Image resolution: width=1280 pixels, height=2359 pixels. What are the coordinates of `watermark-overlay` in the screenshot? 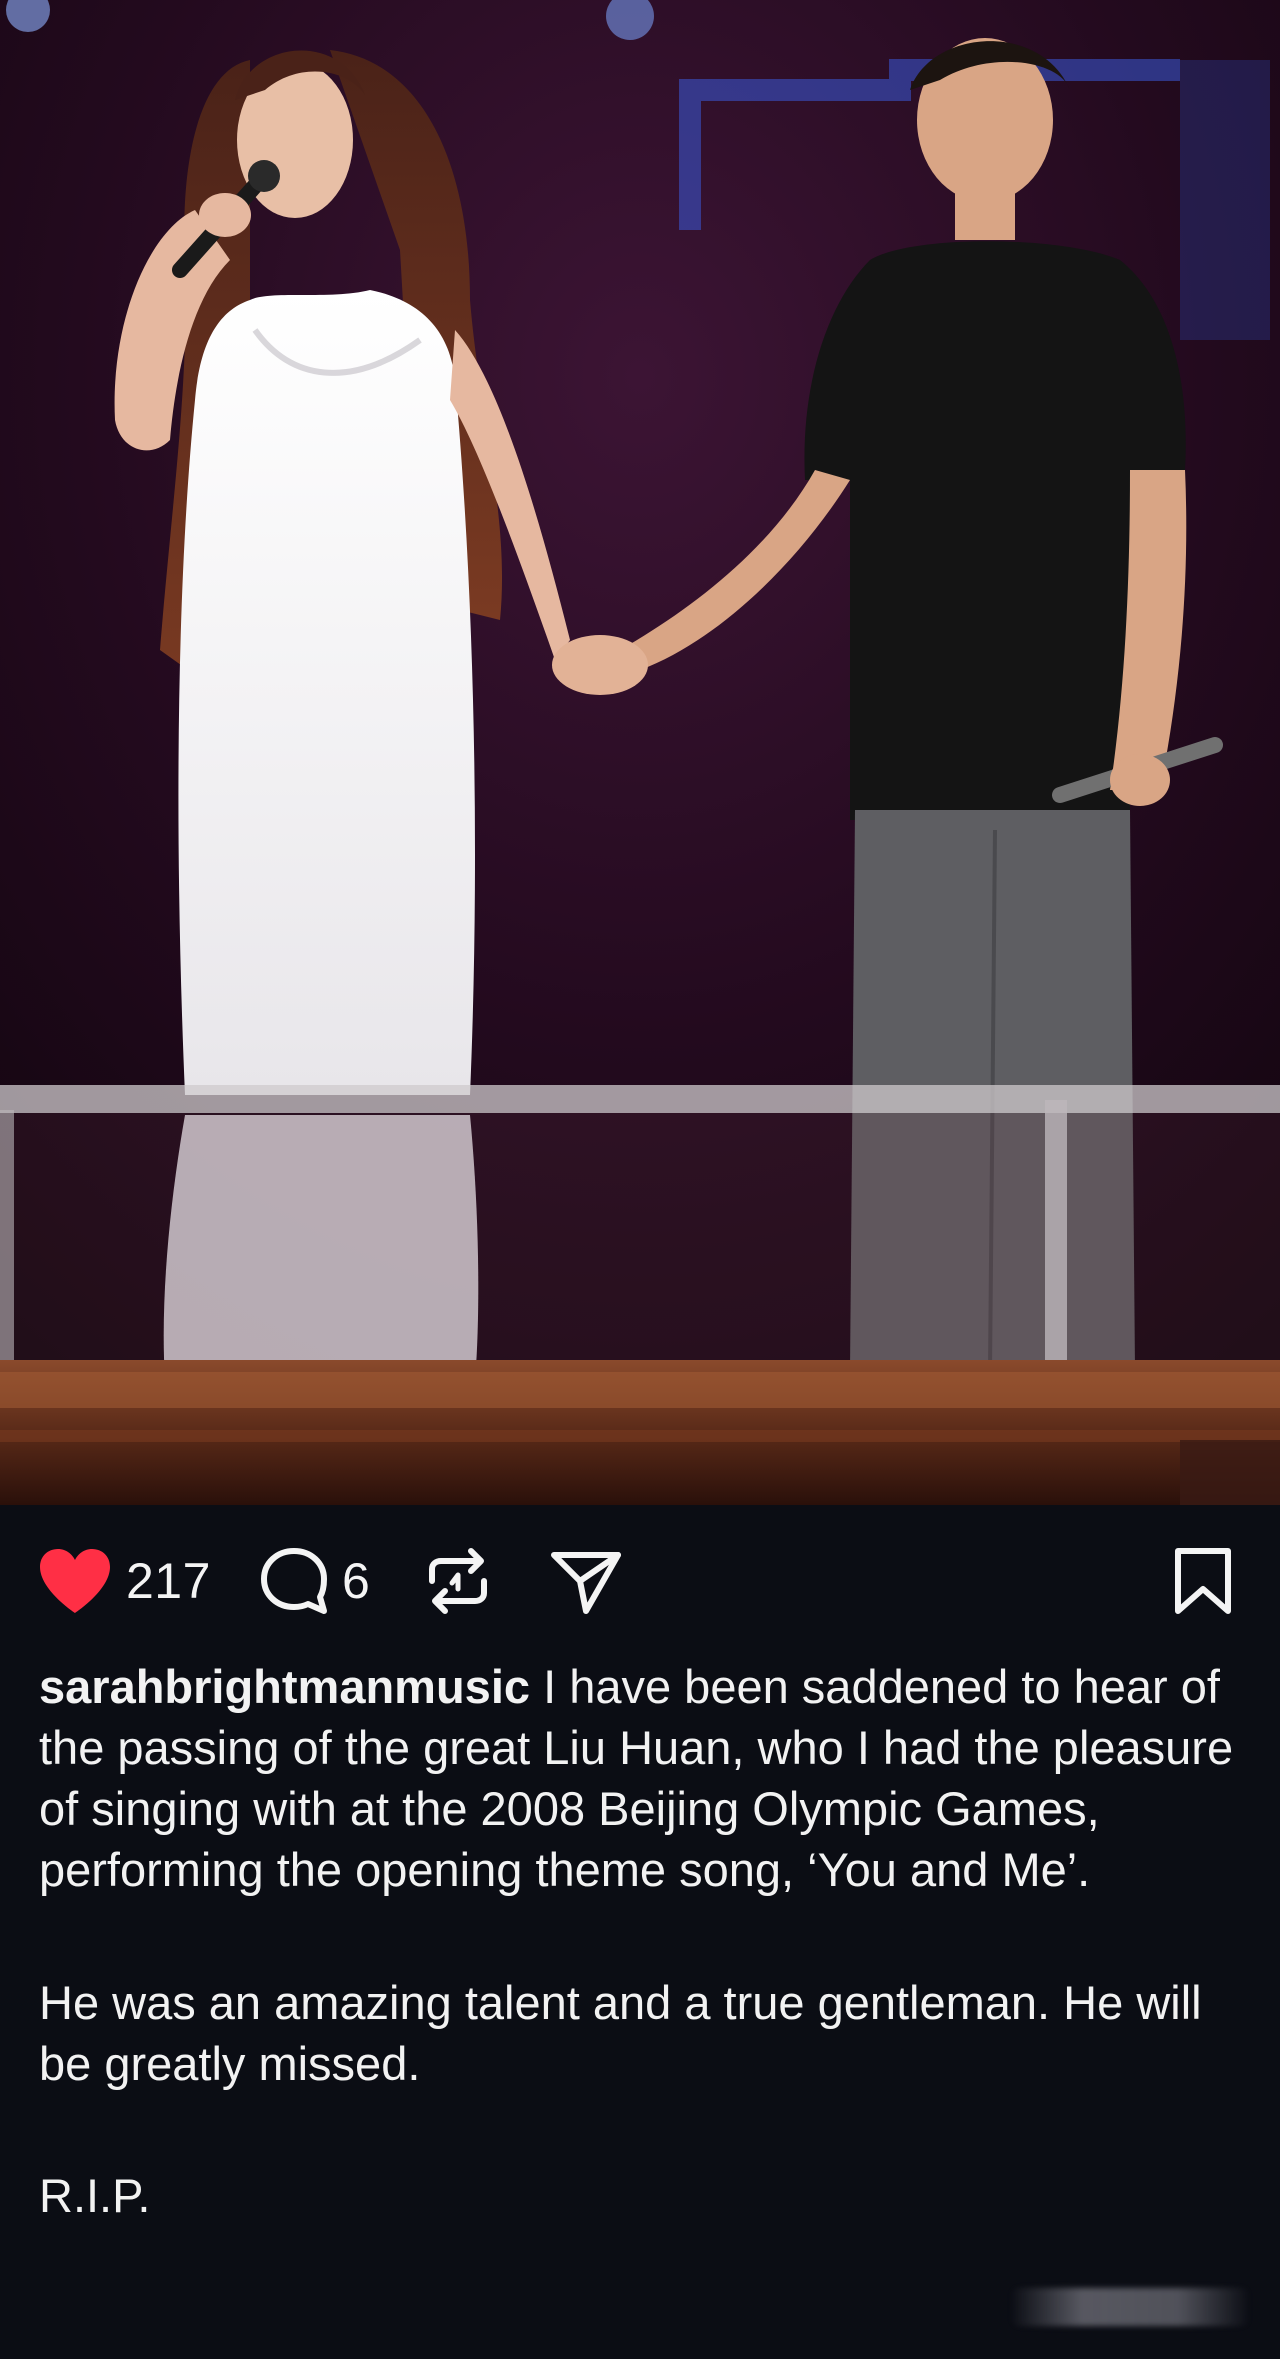 It's located at (1130, 2307).